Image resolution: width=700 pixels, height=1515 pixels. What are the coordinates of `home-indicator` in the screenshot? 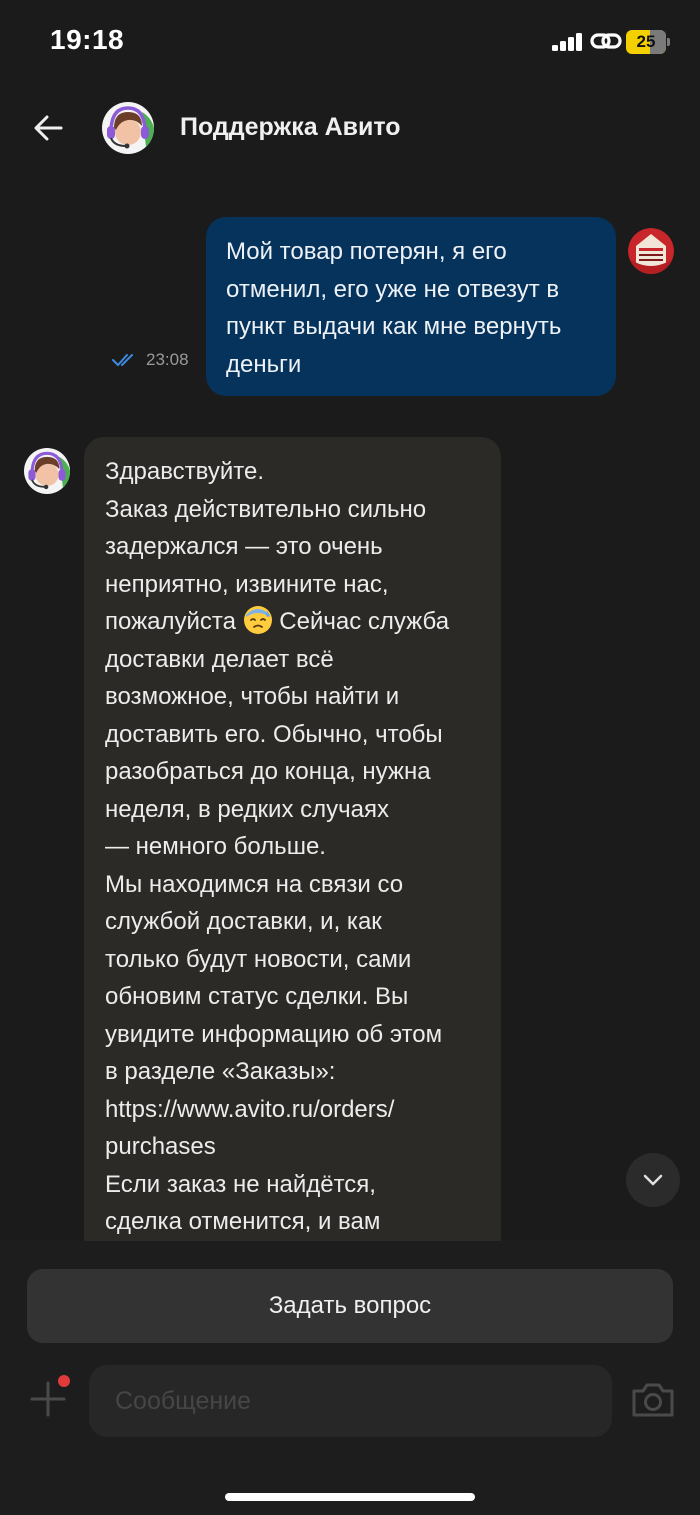 It's located at (350, 1497).